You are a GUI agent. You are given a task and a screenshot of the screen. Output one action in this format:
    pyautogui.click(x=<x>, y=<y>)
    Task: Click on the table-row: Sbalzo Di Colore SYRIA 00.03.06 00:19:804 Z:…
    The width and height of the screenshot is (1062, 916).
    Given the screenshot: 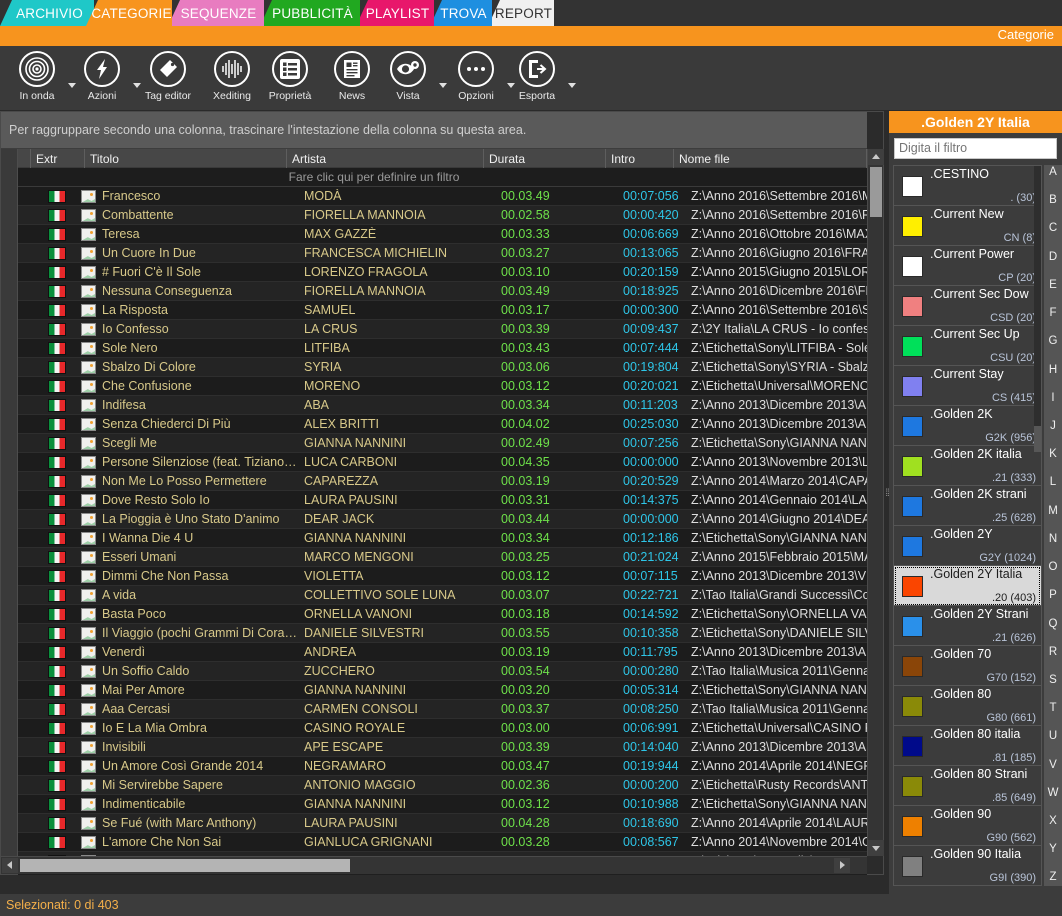 What is the action you would take?
    pyautogui.click(x=442, y=367)
    